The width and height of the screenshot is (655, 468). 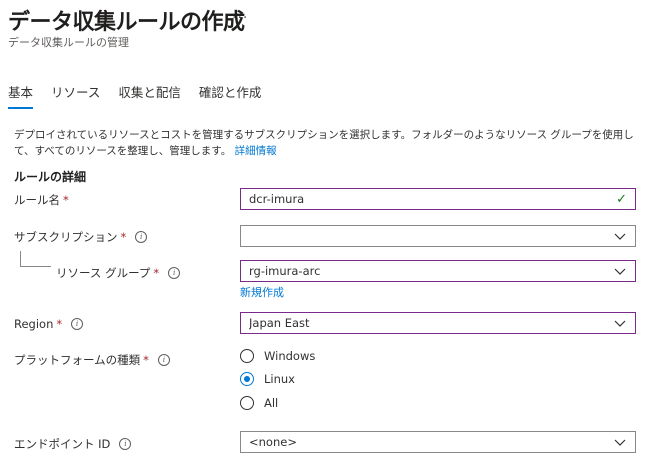 What do you see at coordinates (66, 237) in the screenshot?
I see `subscription-label-text: サブスクリプション` at bounding box center [66, 237].